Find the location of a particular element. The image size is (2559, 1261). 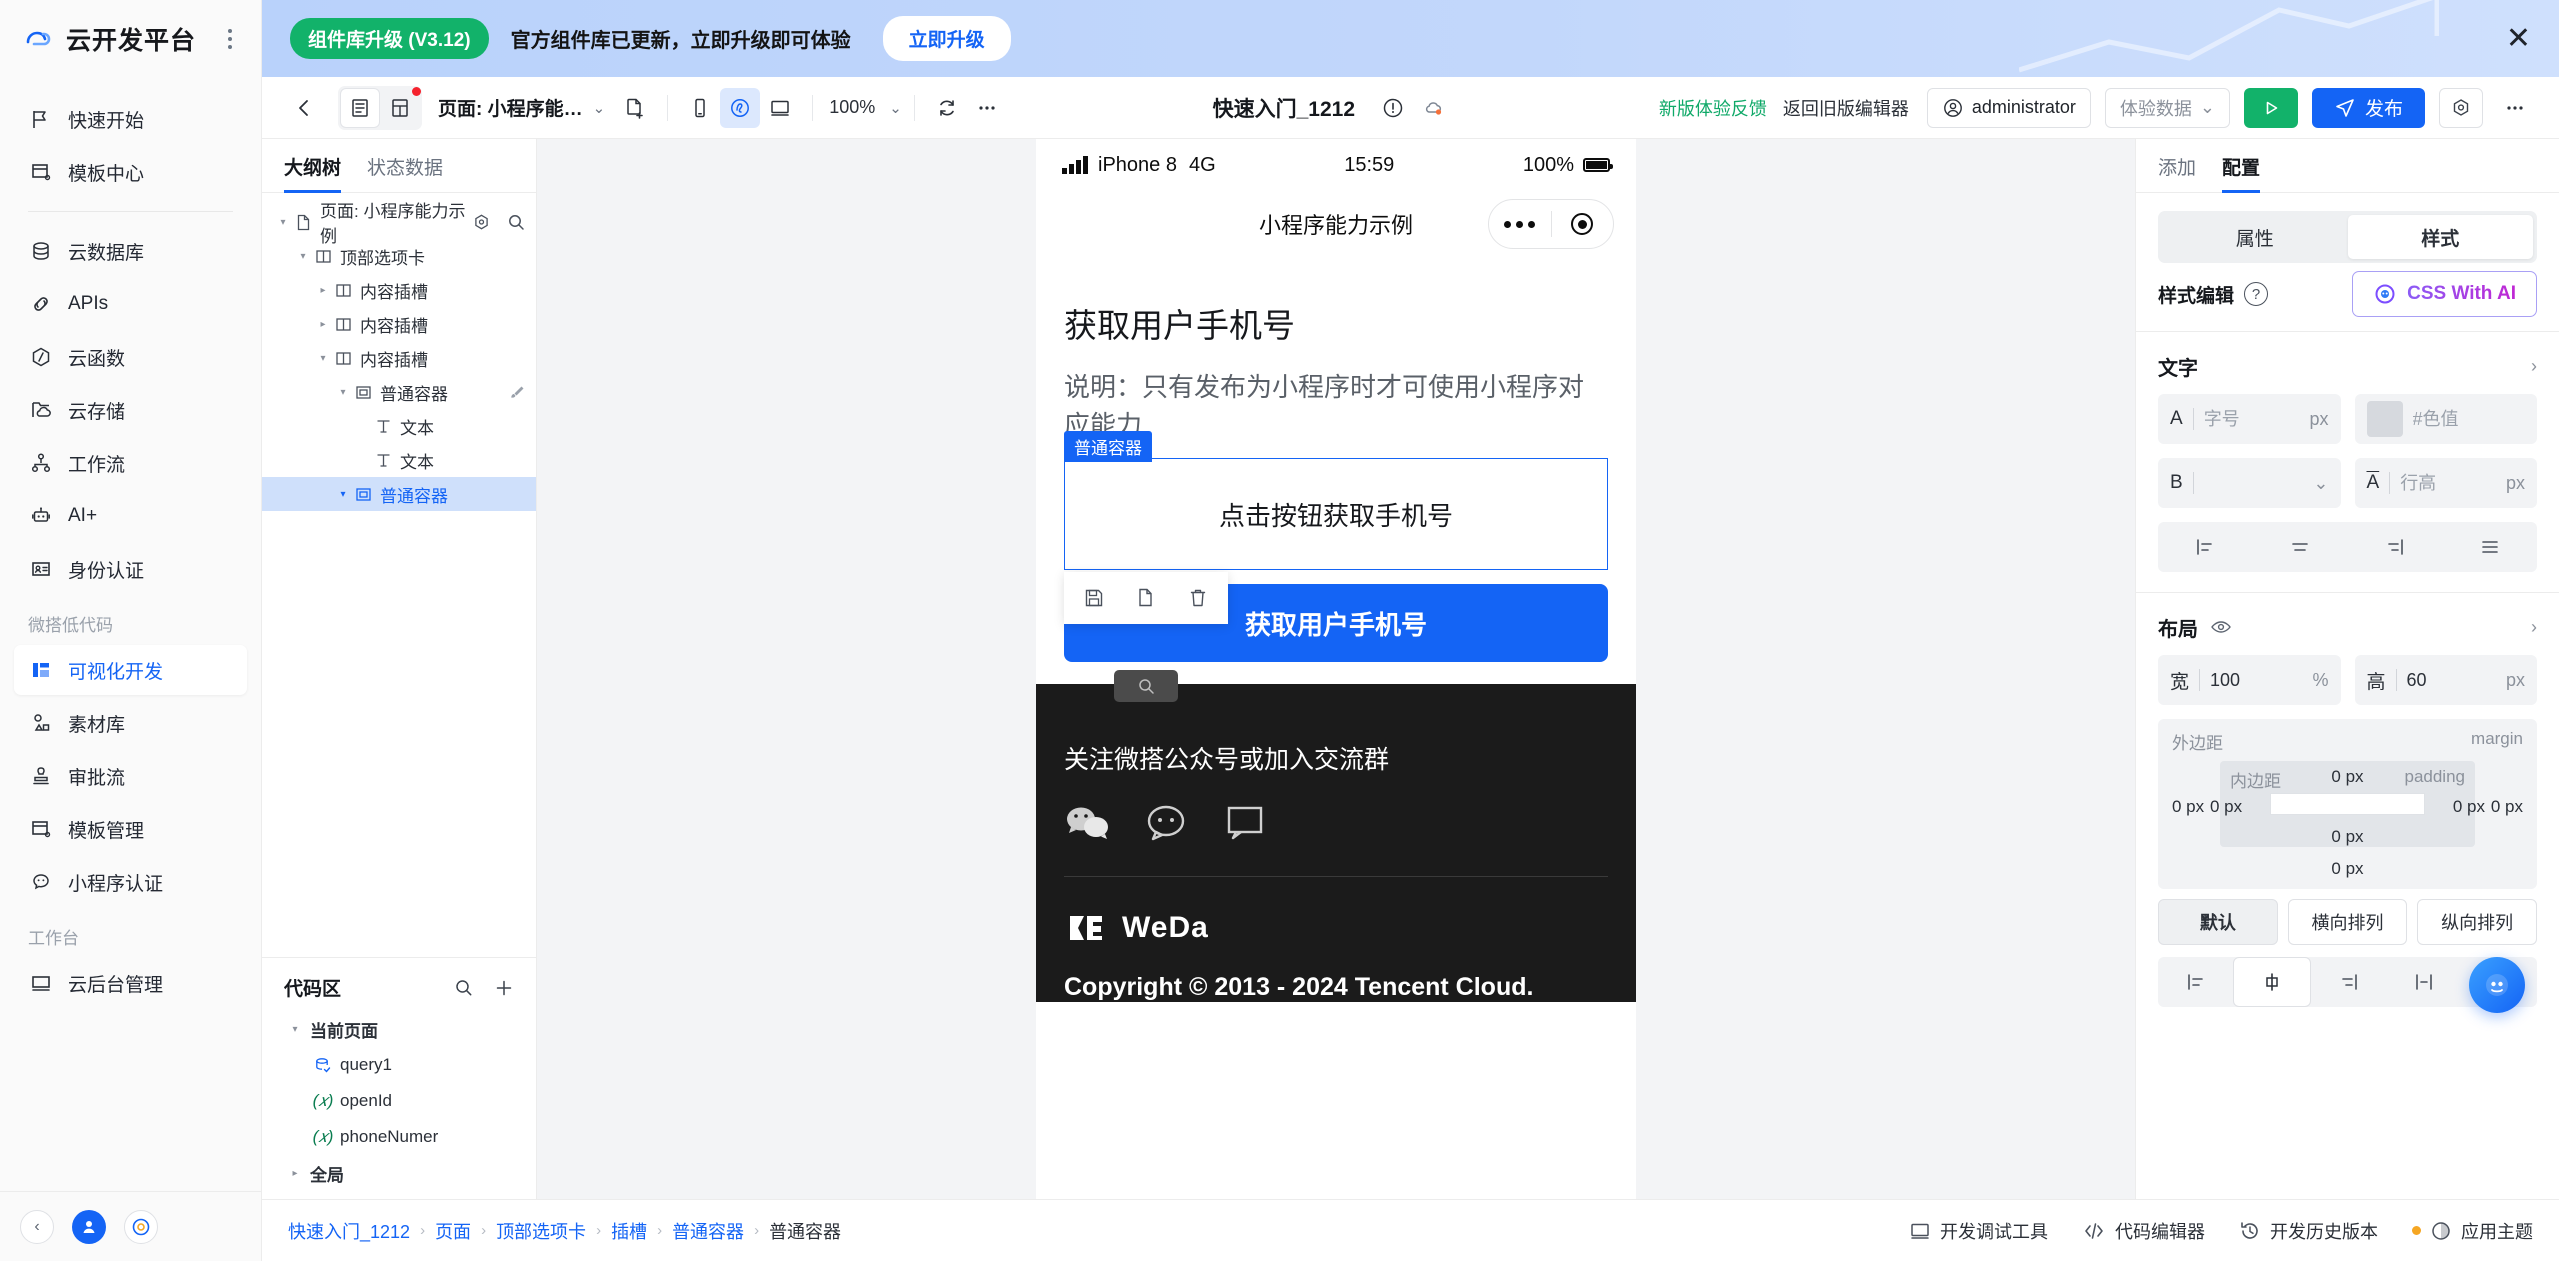

sidebar-item-visualdev: 可视化开发 is located at coordinates (130, 670).